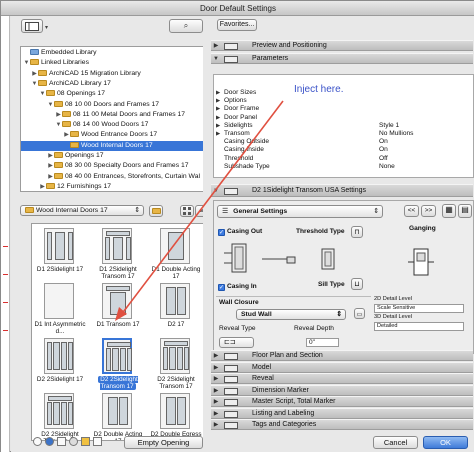  Describe the element at coordinates (114, 115) in the screenshot. I see `tree-item: ▶ 08 11 00 Metal Doors and Frames 17` at that location.